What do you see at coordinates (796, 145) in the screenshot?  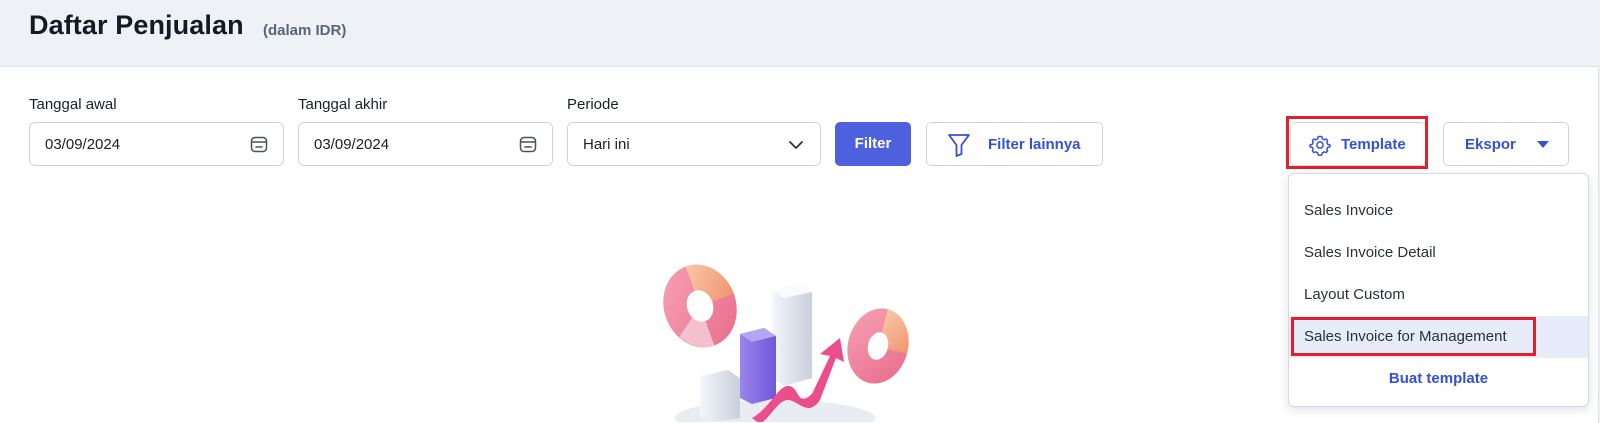 I see `chevron-down-icon` at bounding box center [796, 145].